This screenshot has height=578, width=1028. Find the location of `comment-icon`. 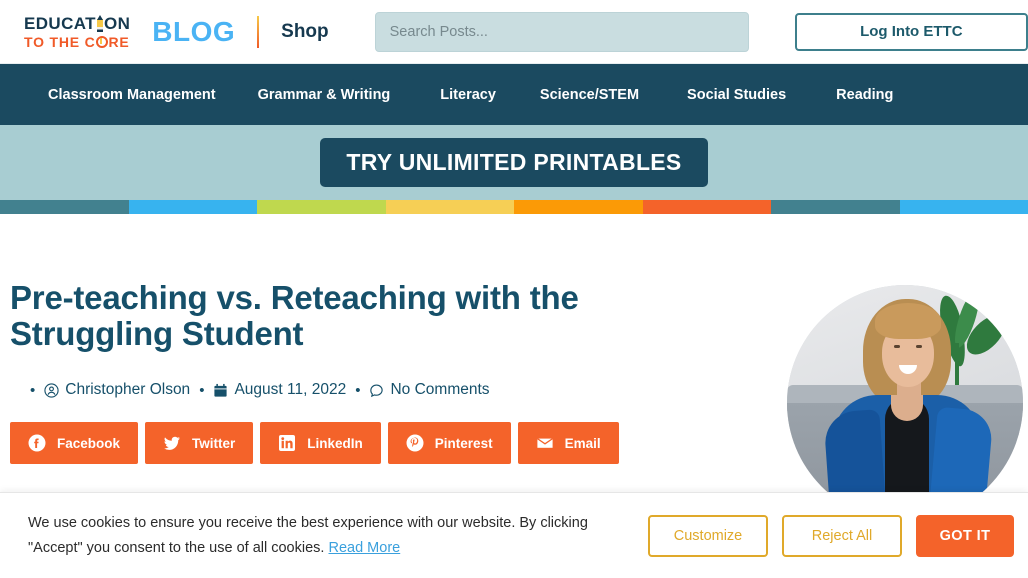

comment-icon is located at coordinates (376, 390).